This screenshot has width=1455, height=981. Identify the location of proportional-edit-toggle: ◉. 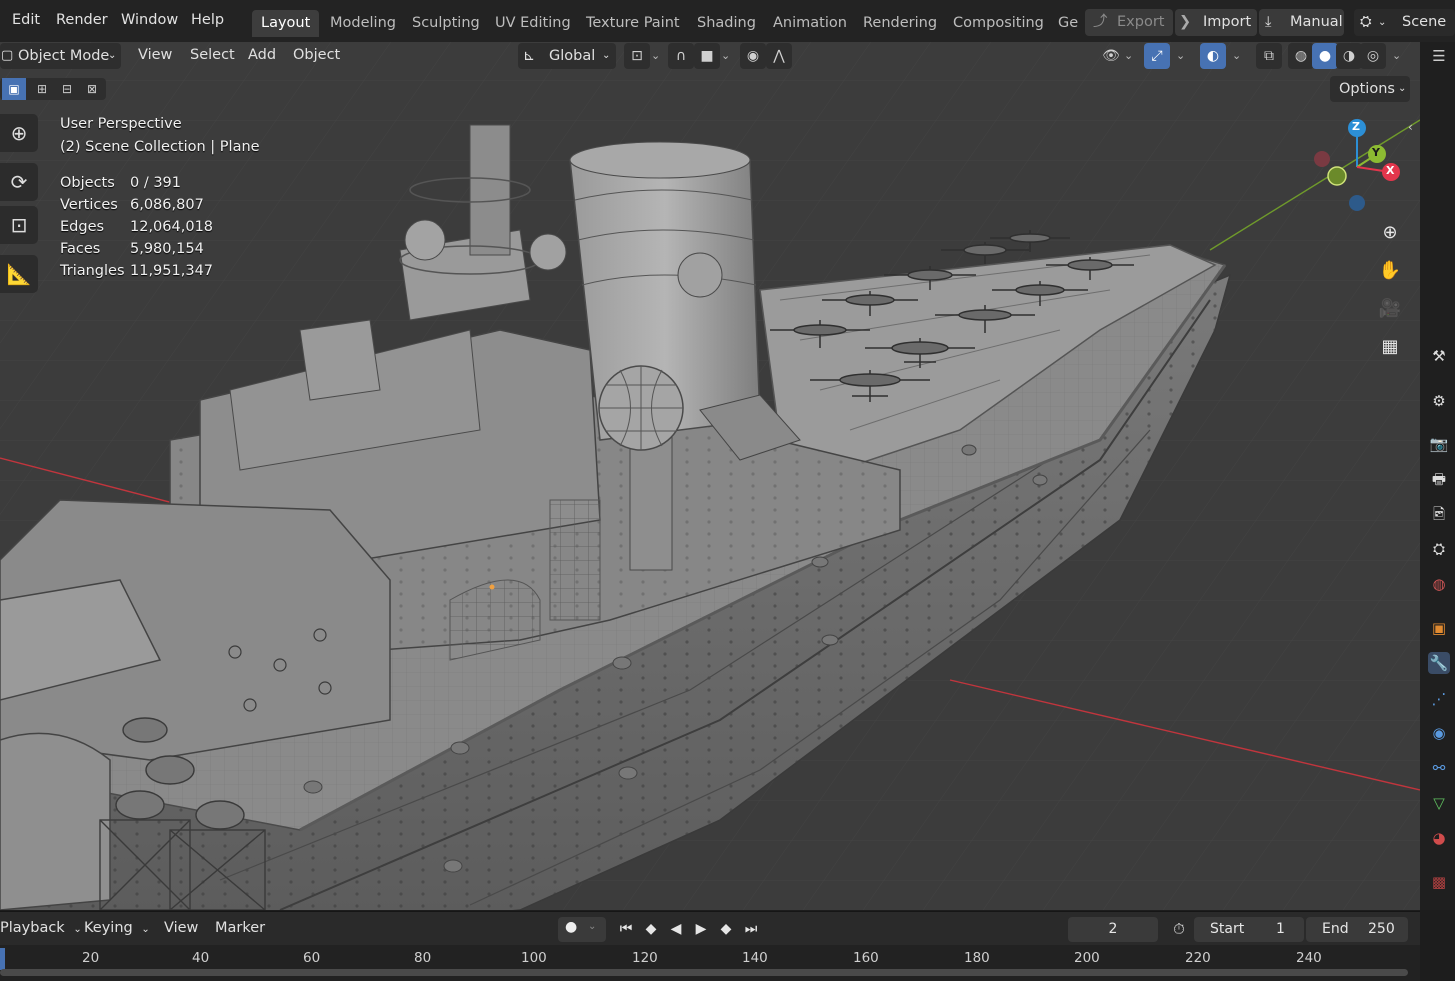
(753, 56).